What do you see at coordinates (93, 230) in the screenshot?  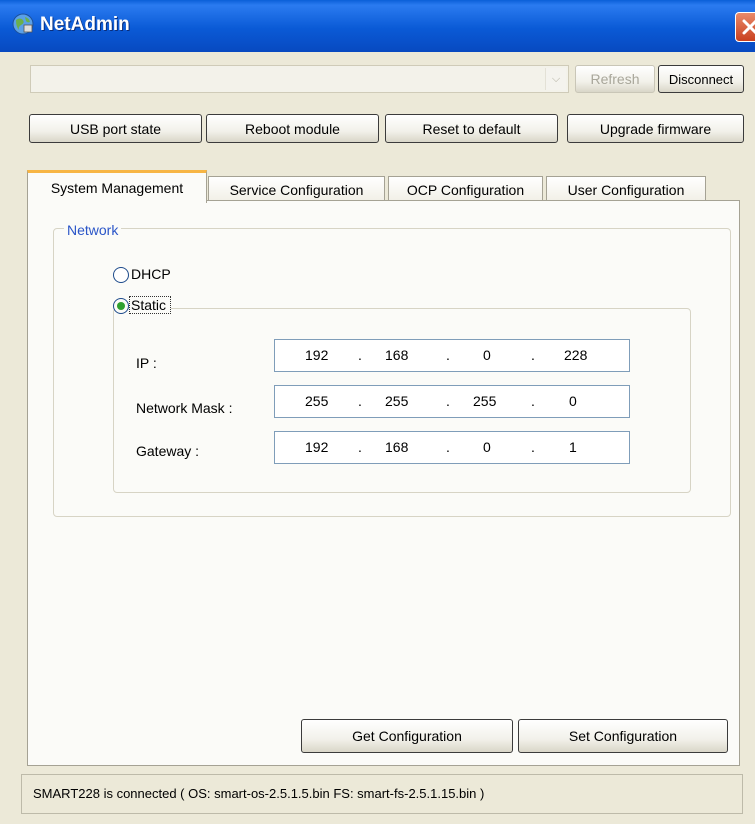 I see `network-group-legend: Network` at bounding box center [93, 230].